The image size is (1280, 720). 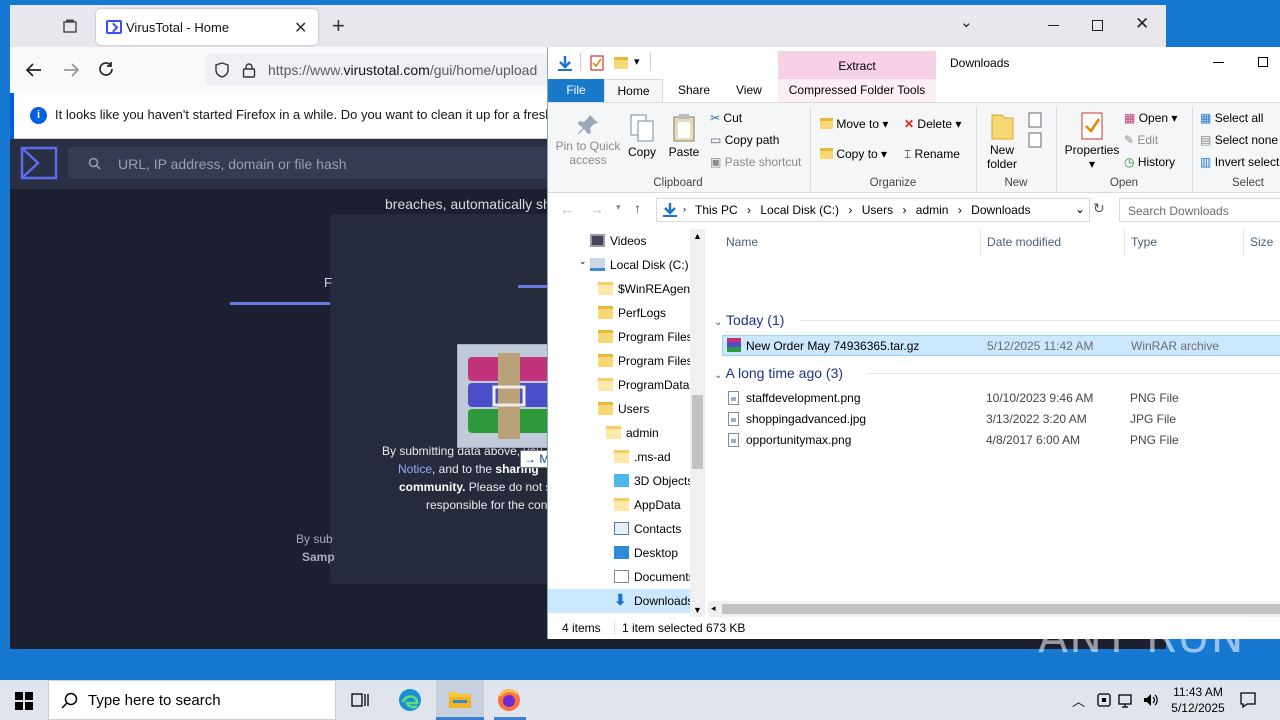 What do you see at coordinates (619, 505) in the screenshot?
I see `nav-item-appdata: AppData` at bounding box center [619, 505].